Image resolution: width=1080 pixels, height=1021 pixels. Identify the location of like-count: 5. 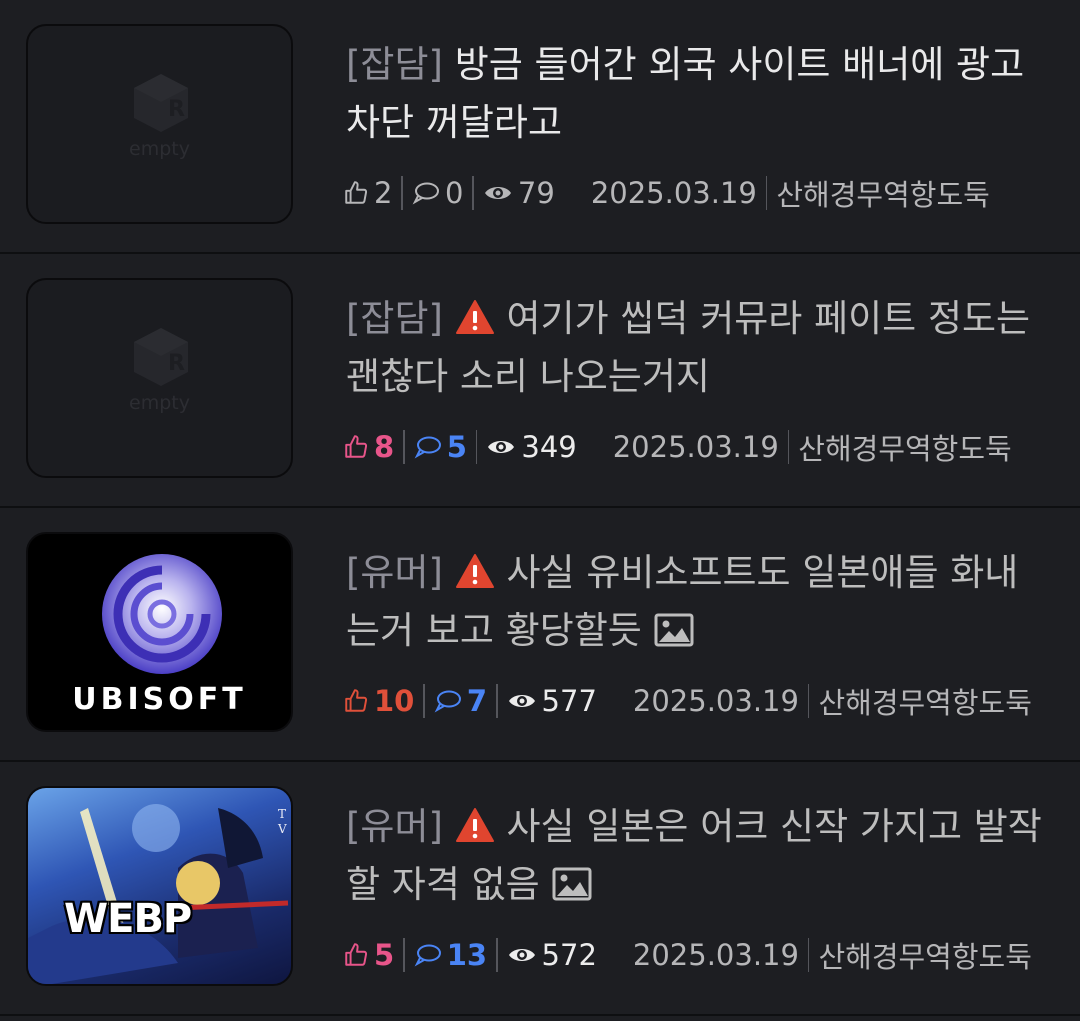
(384, 955).